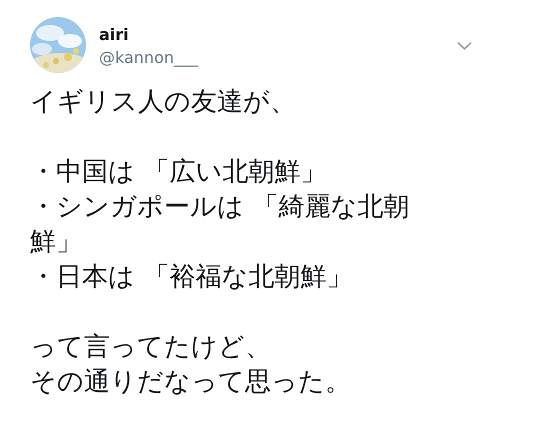 The image size is (535, 431). Describe the element at coordinates (191, 277) in the screenshot. I see `tweet-text-line: ・日本は 「裕福な北朝鮮」` at that location.